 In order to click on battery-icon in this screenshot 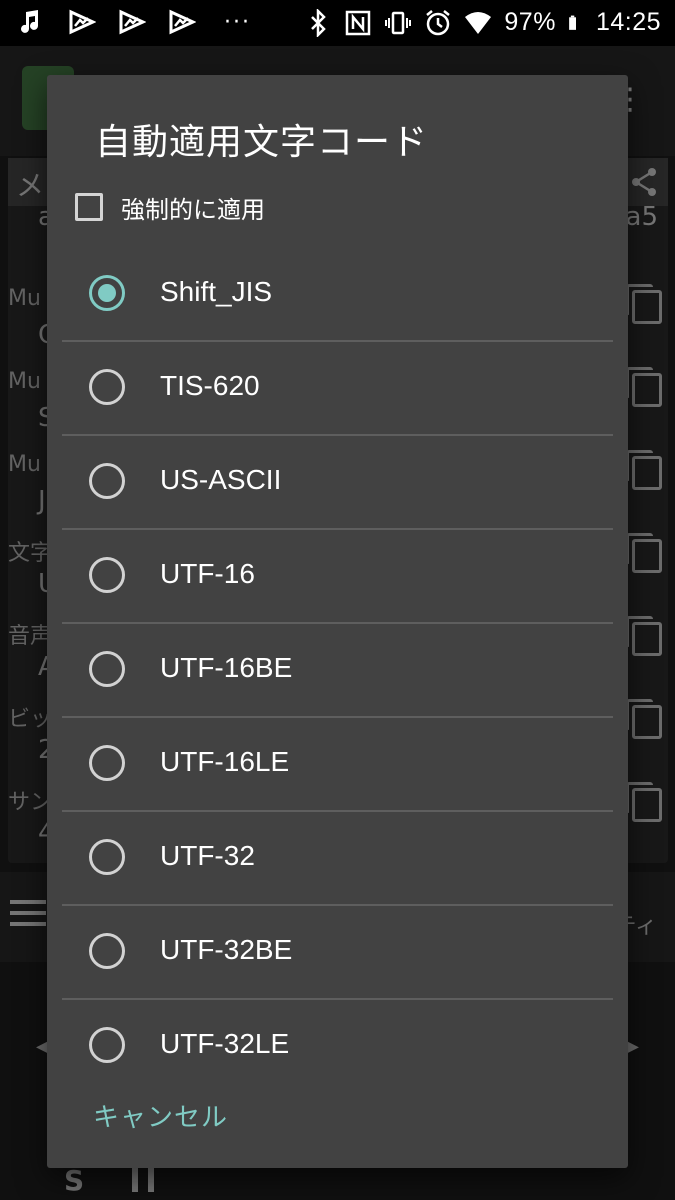, I will do `click(572, 22)`.